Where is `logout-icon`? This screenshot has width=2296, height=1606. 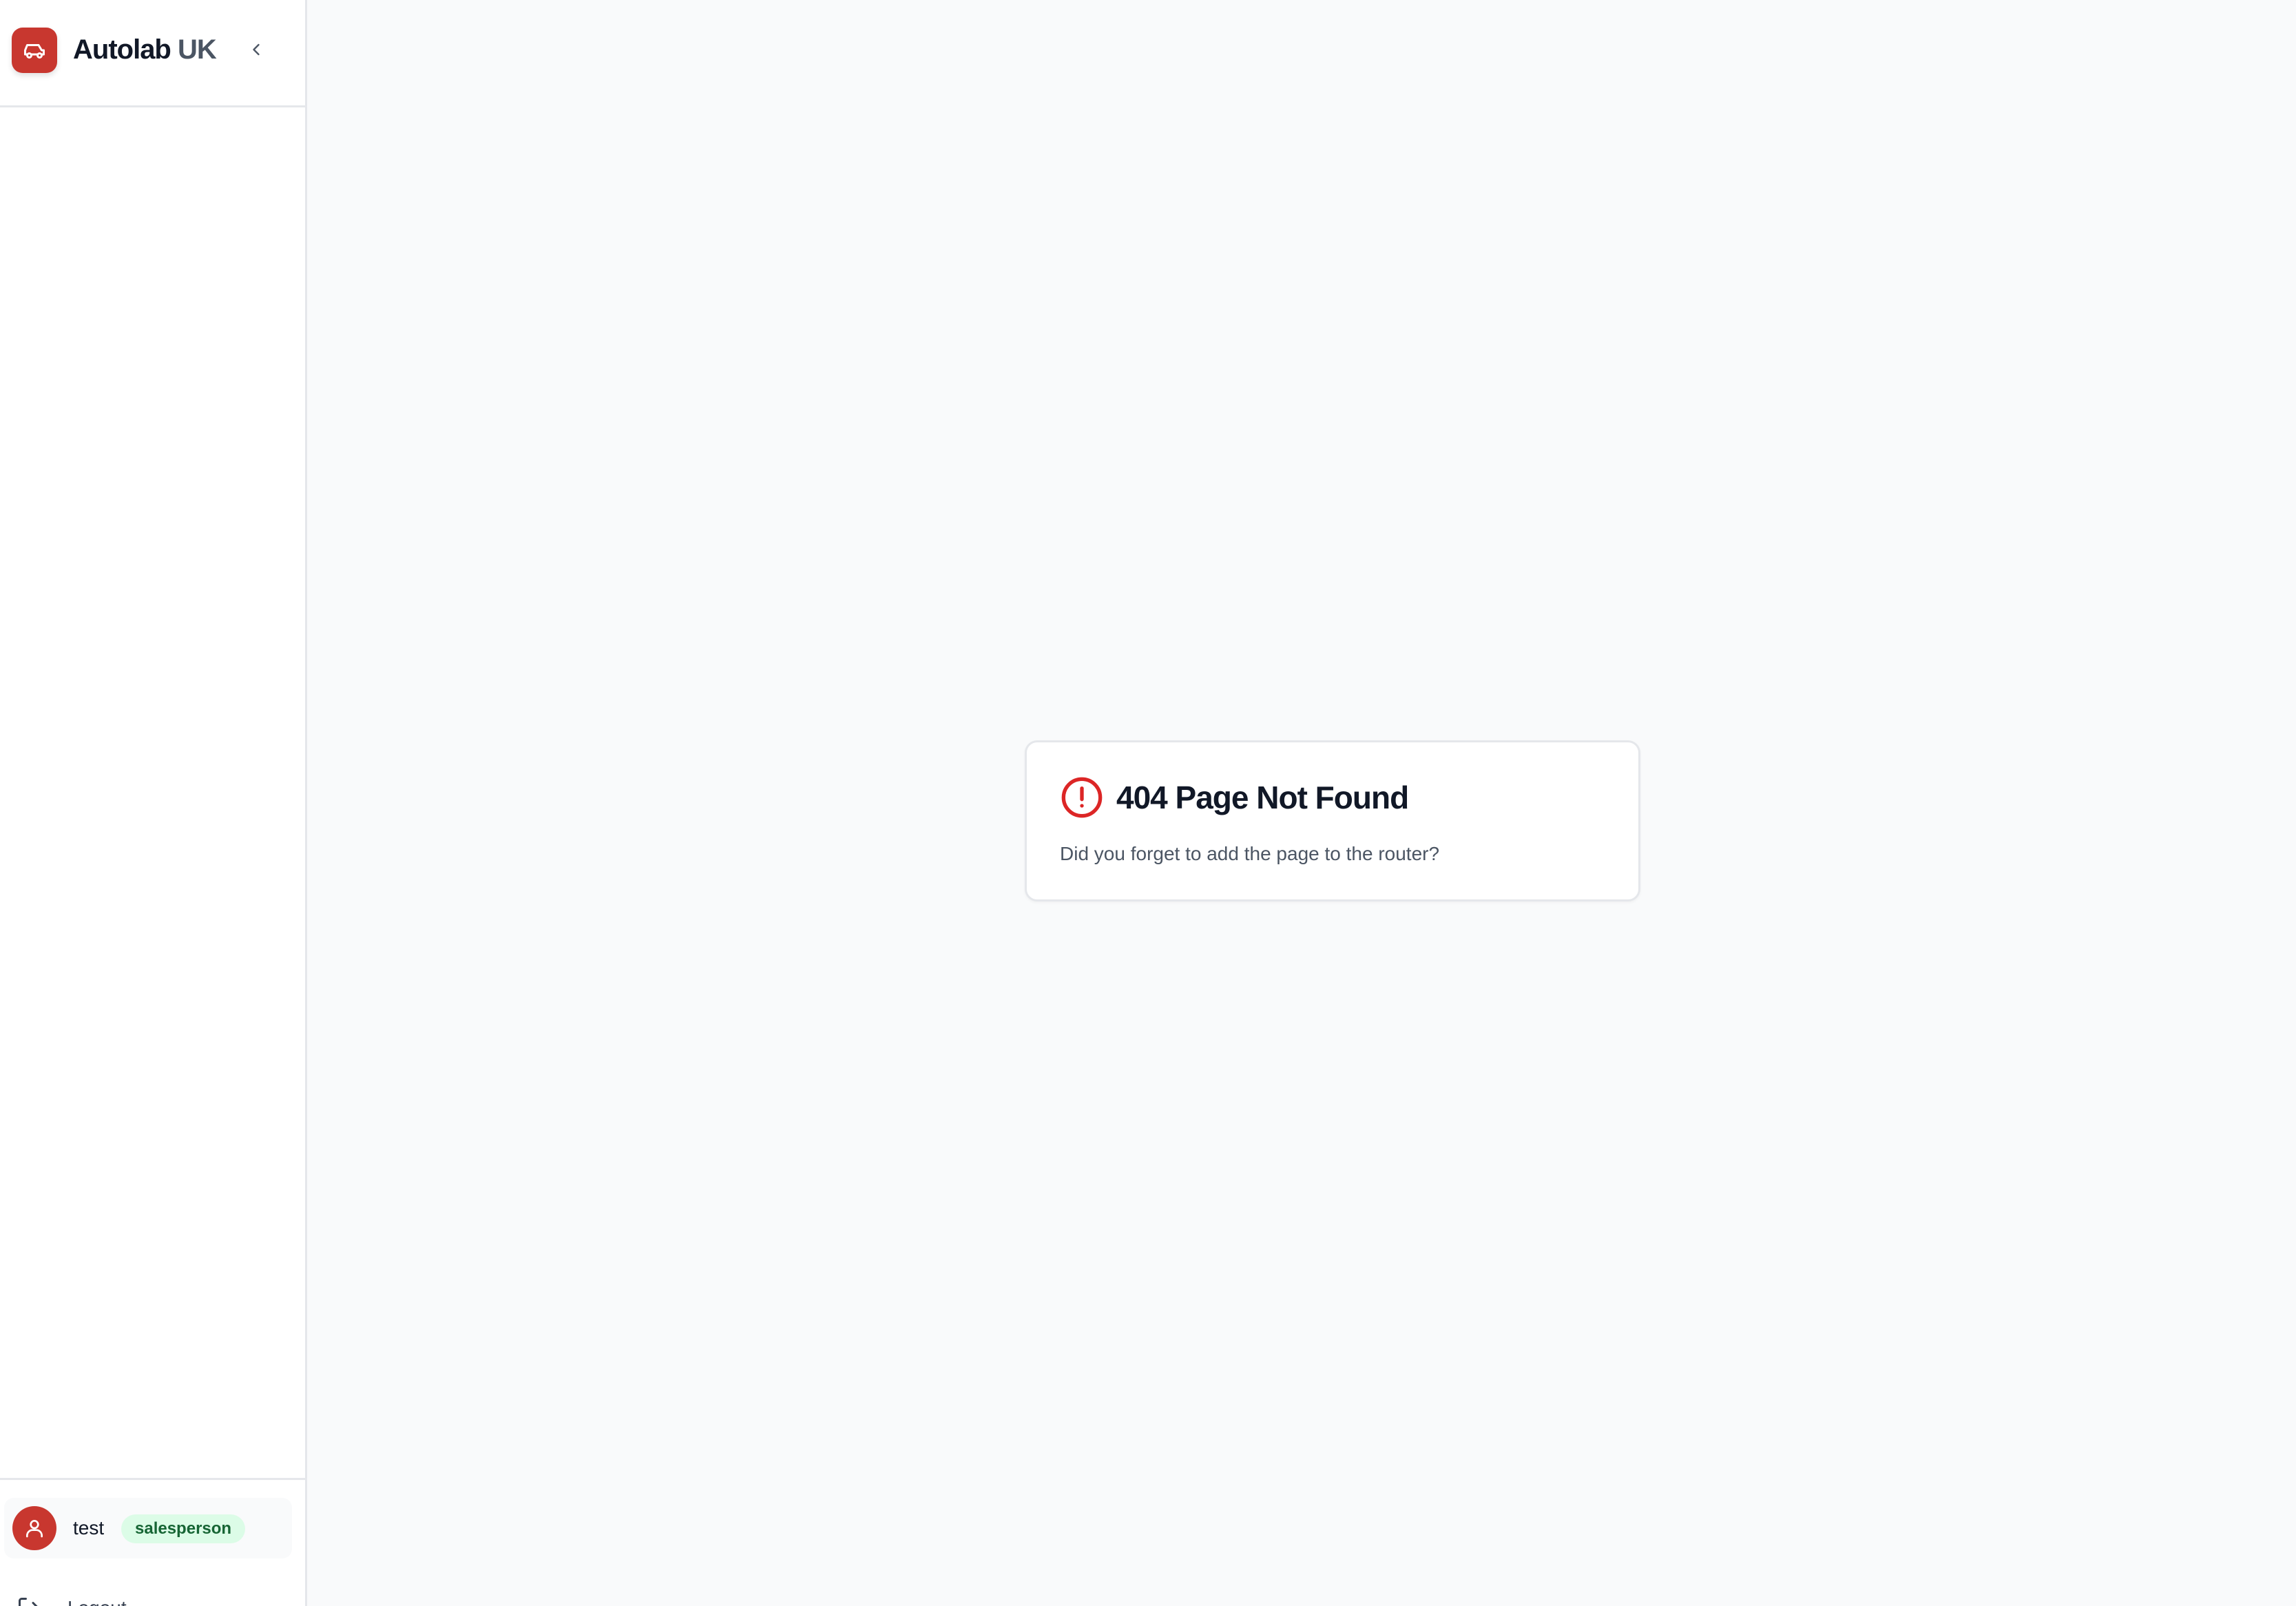 logout-icon is located at coordinates (28, 1602).